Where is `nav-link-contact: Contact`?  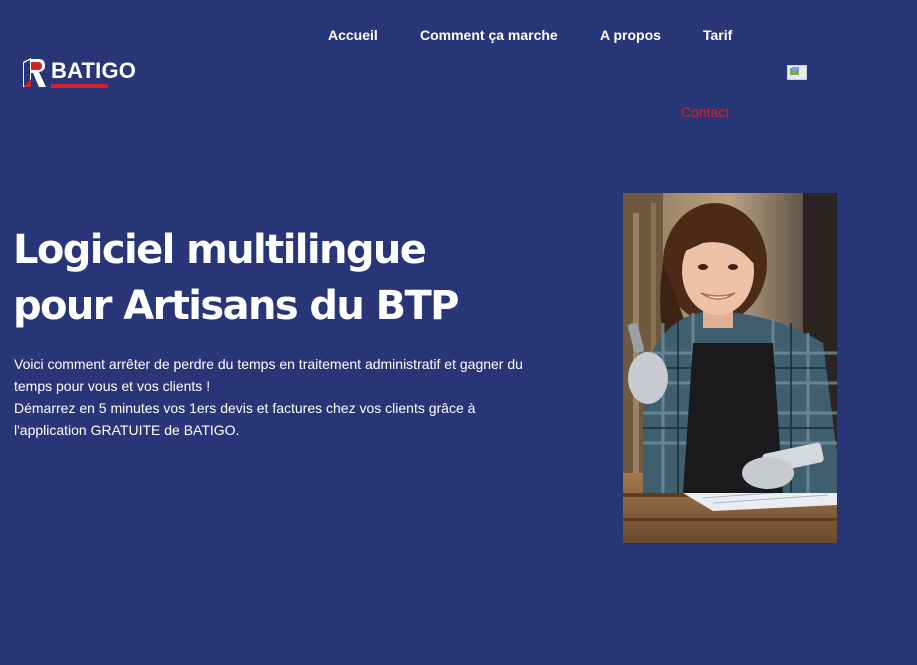 nav-link-contact: Contact is located at coordinates (705, 112).